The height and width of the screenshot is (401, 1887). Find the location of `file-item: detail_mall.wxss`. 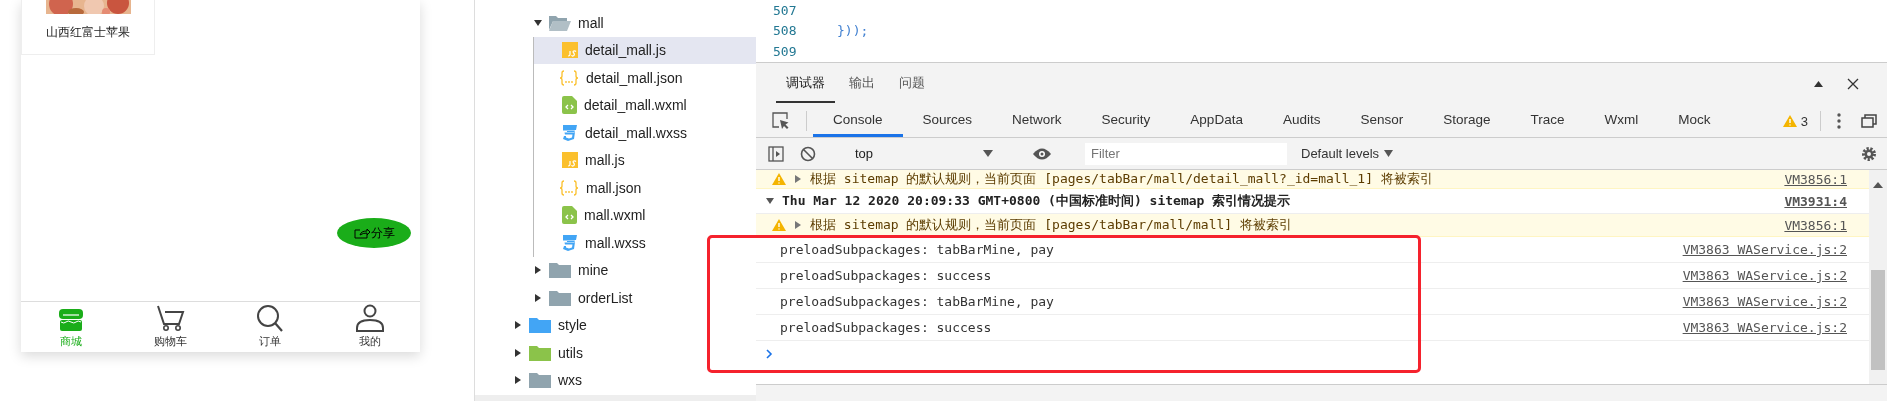

file-item: detail_mall.wxss is located at coordinates (645, 133).